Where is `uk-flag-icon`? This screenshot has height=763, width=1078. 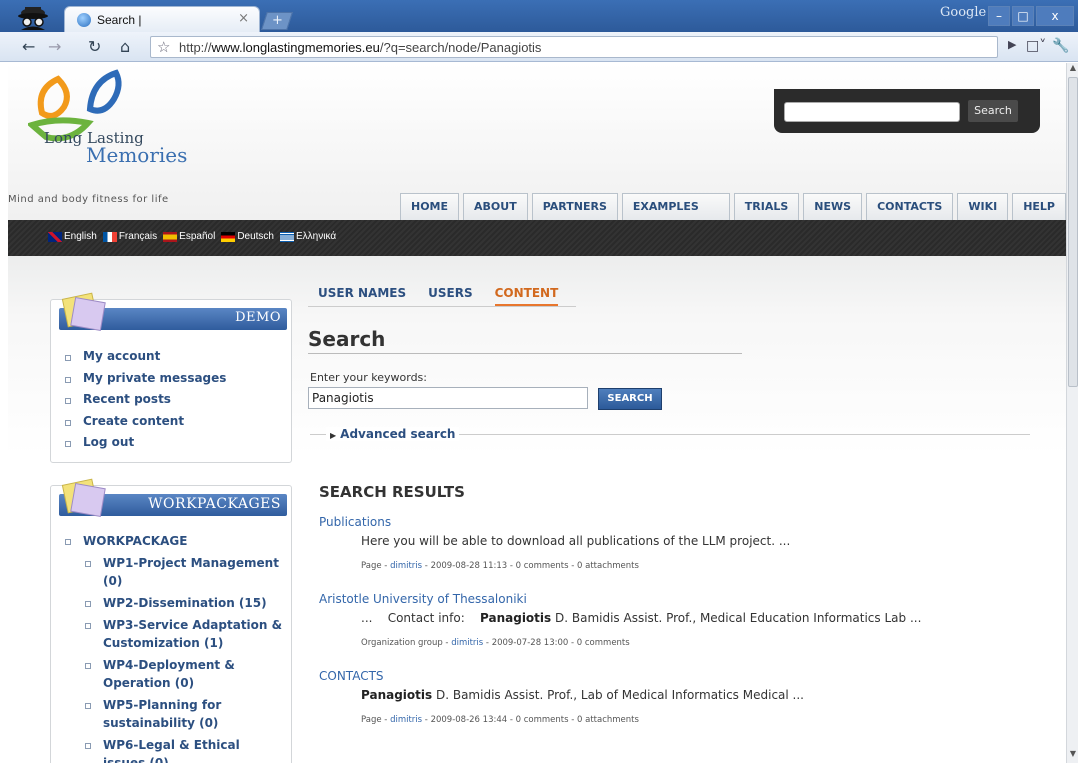
uk-flag-icon is located at coordinates (55, 236).